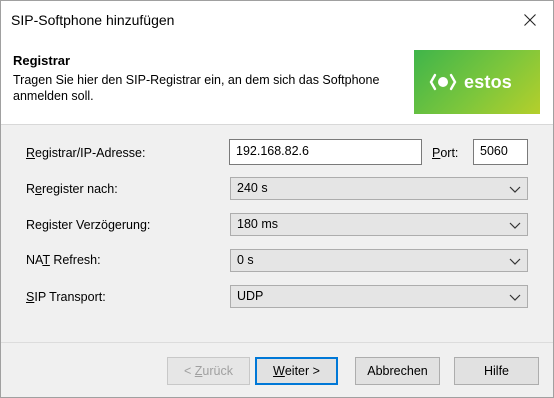 The width and height of the screenshot is (554, 398). I want to click on port-label: Port:, so click(445, 153).